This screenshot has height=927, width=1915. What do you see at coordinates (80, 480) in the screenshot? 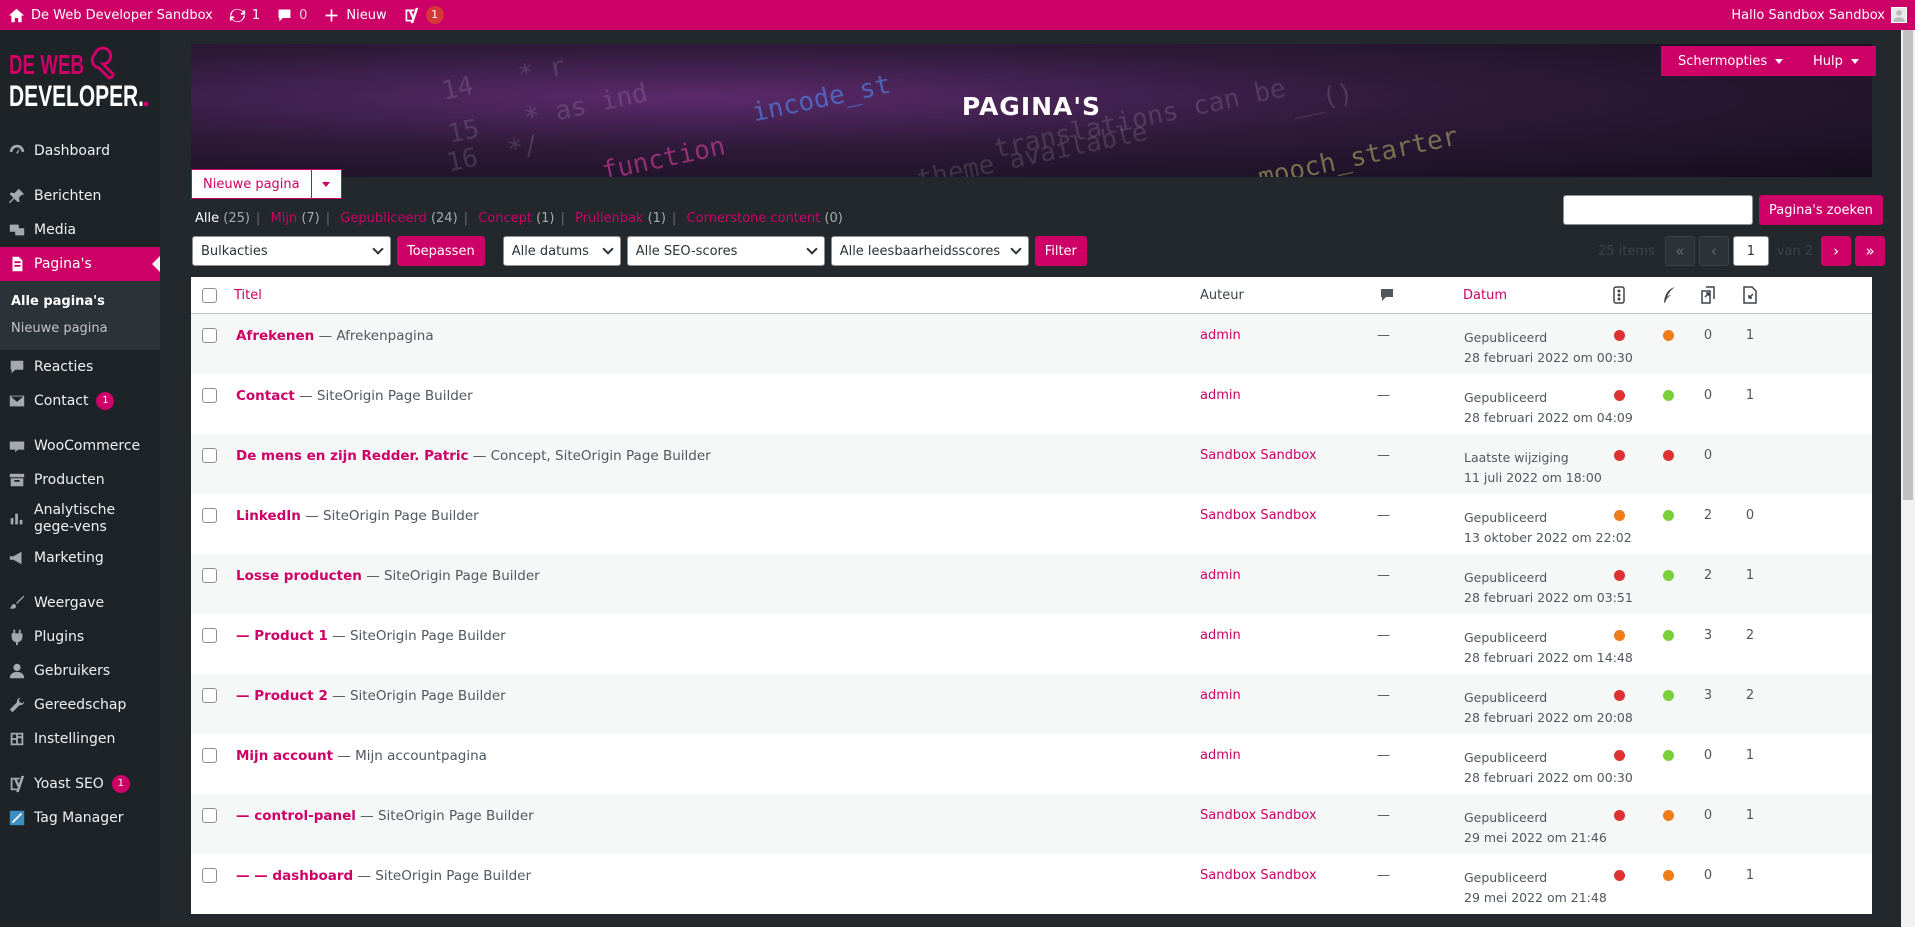
I see `menu-producten: Producten` at bounding box center [80, 480].